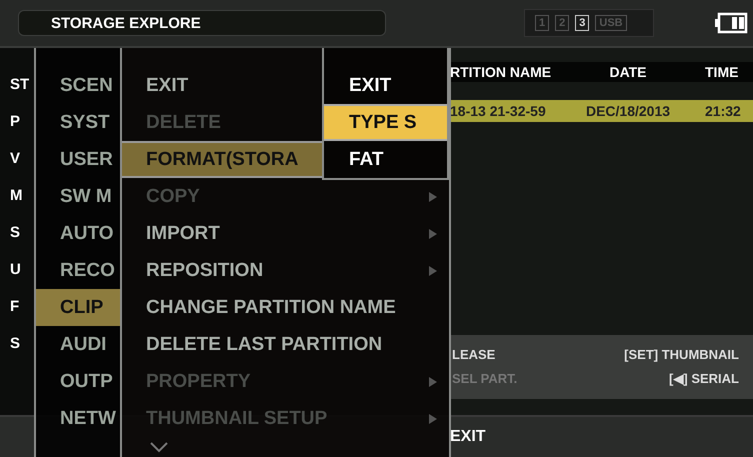 This screenshot has width=753, height=457. I want to click on battery-icon, so click(731, 23).